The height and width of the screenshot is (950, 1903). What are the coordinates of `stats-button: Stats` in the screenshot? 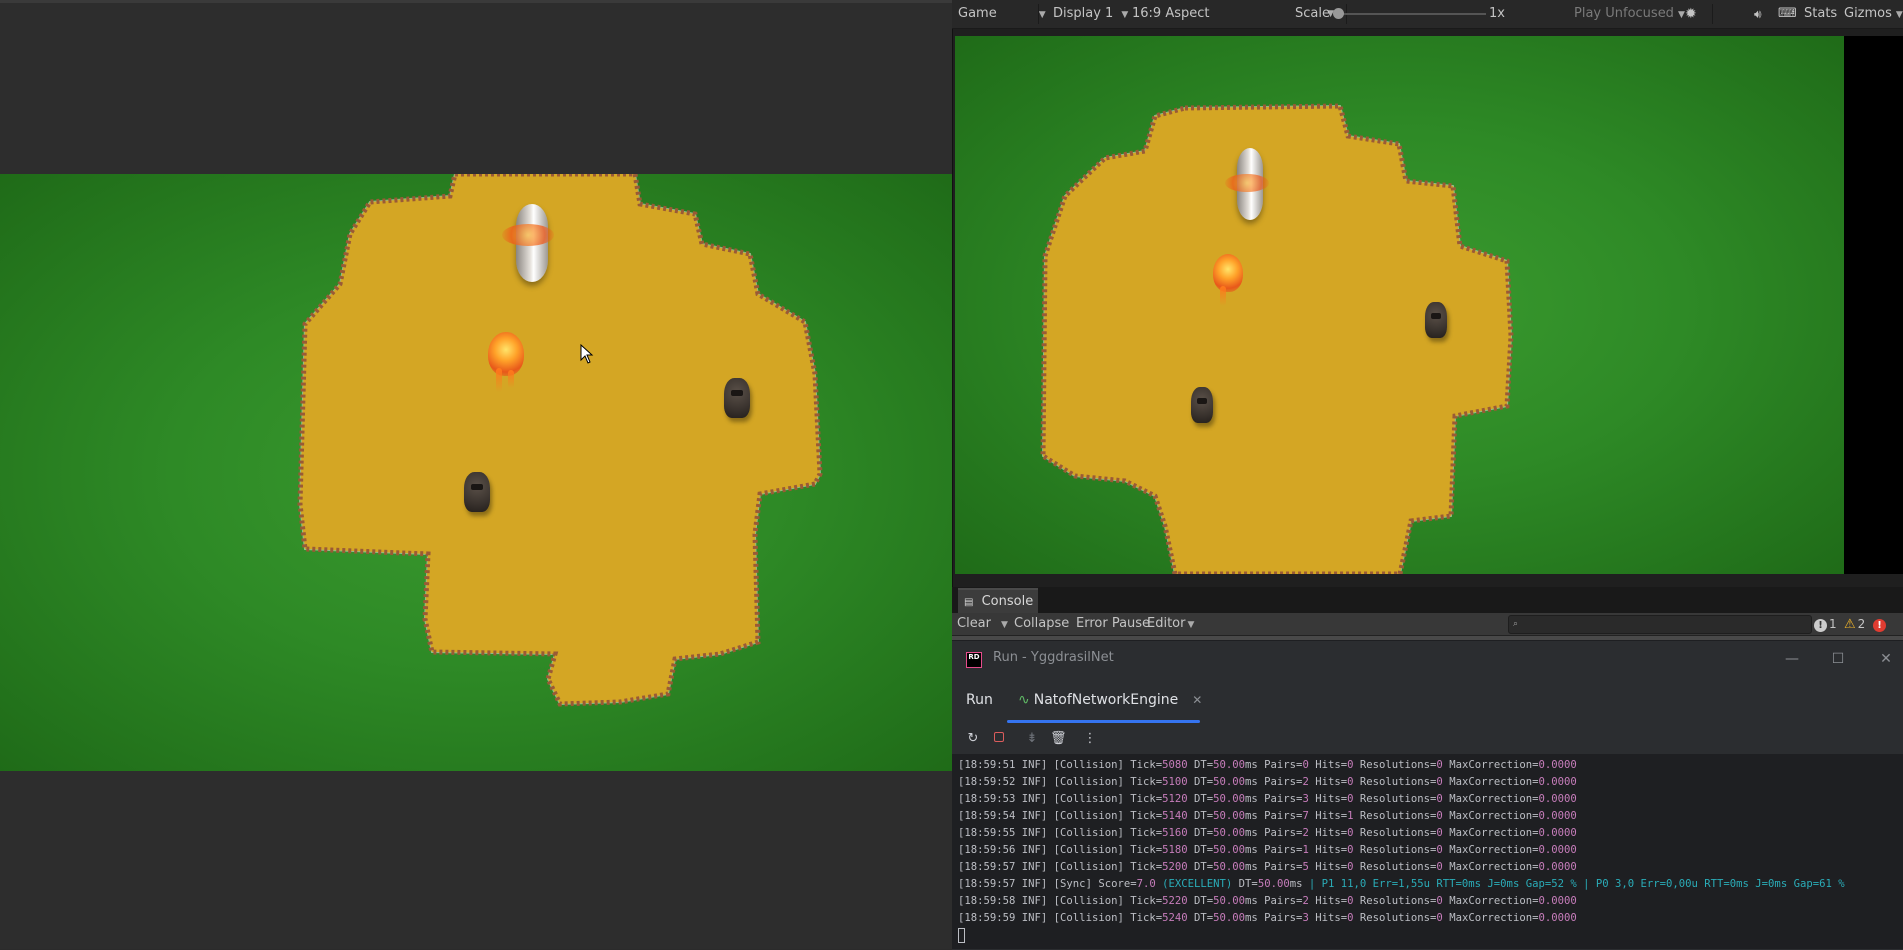 It's located at (1820, 14).